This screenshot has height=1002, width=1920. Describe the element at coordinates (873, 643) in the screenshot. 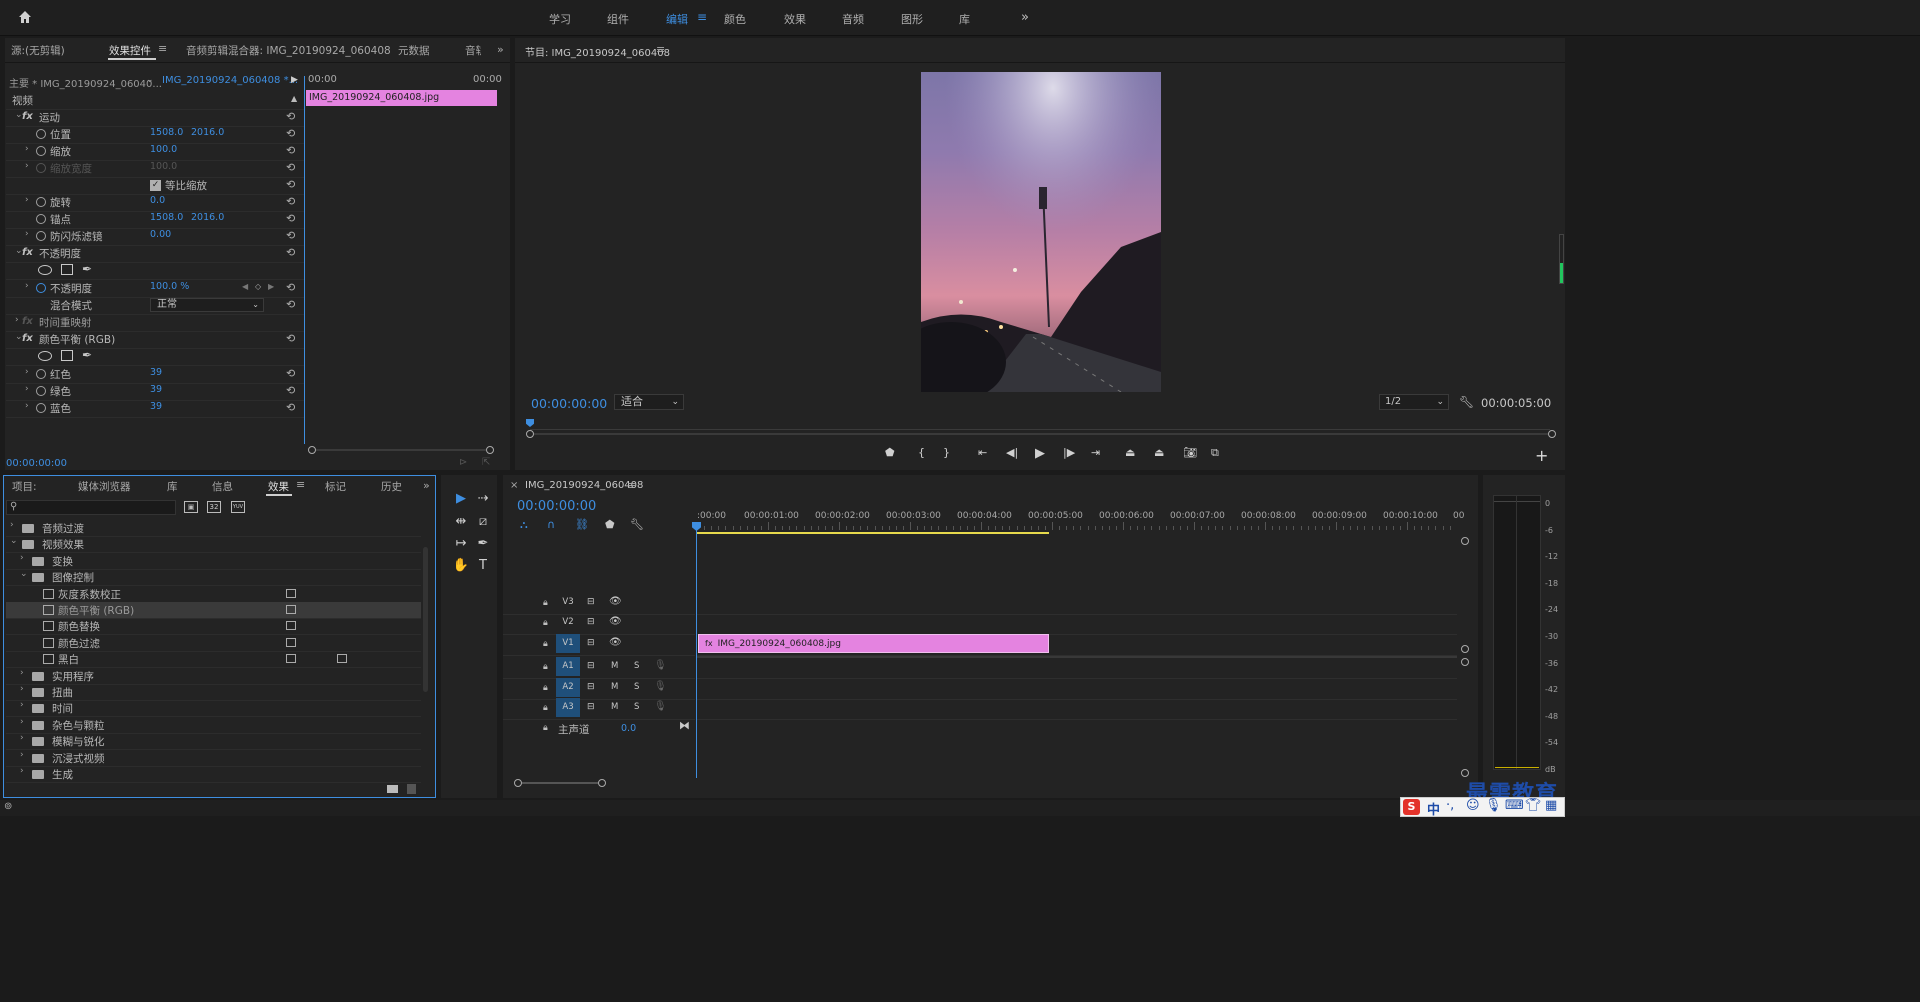

I see `timeline-clip-v1: fx IMG_20190924_060408.jpg` at that location.